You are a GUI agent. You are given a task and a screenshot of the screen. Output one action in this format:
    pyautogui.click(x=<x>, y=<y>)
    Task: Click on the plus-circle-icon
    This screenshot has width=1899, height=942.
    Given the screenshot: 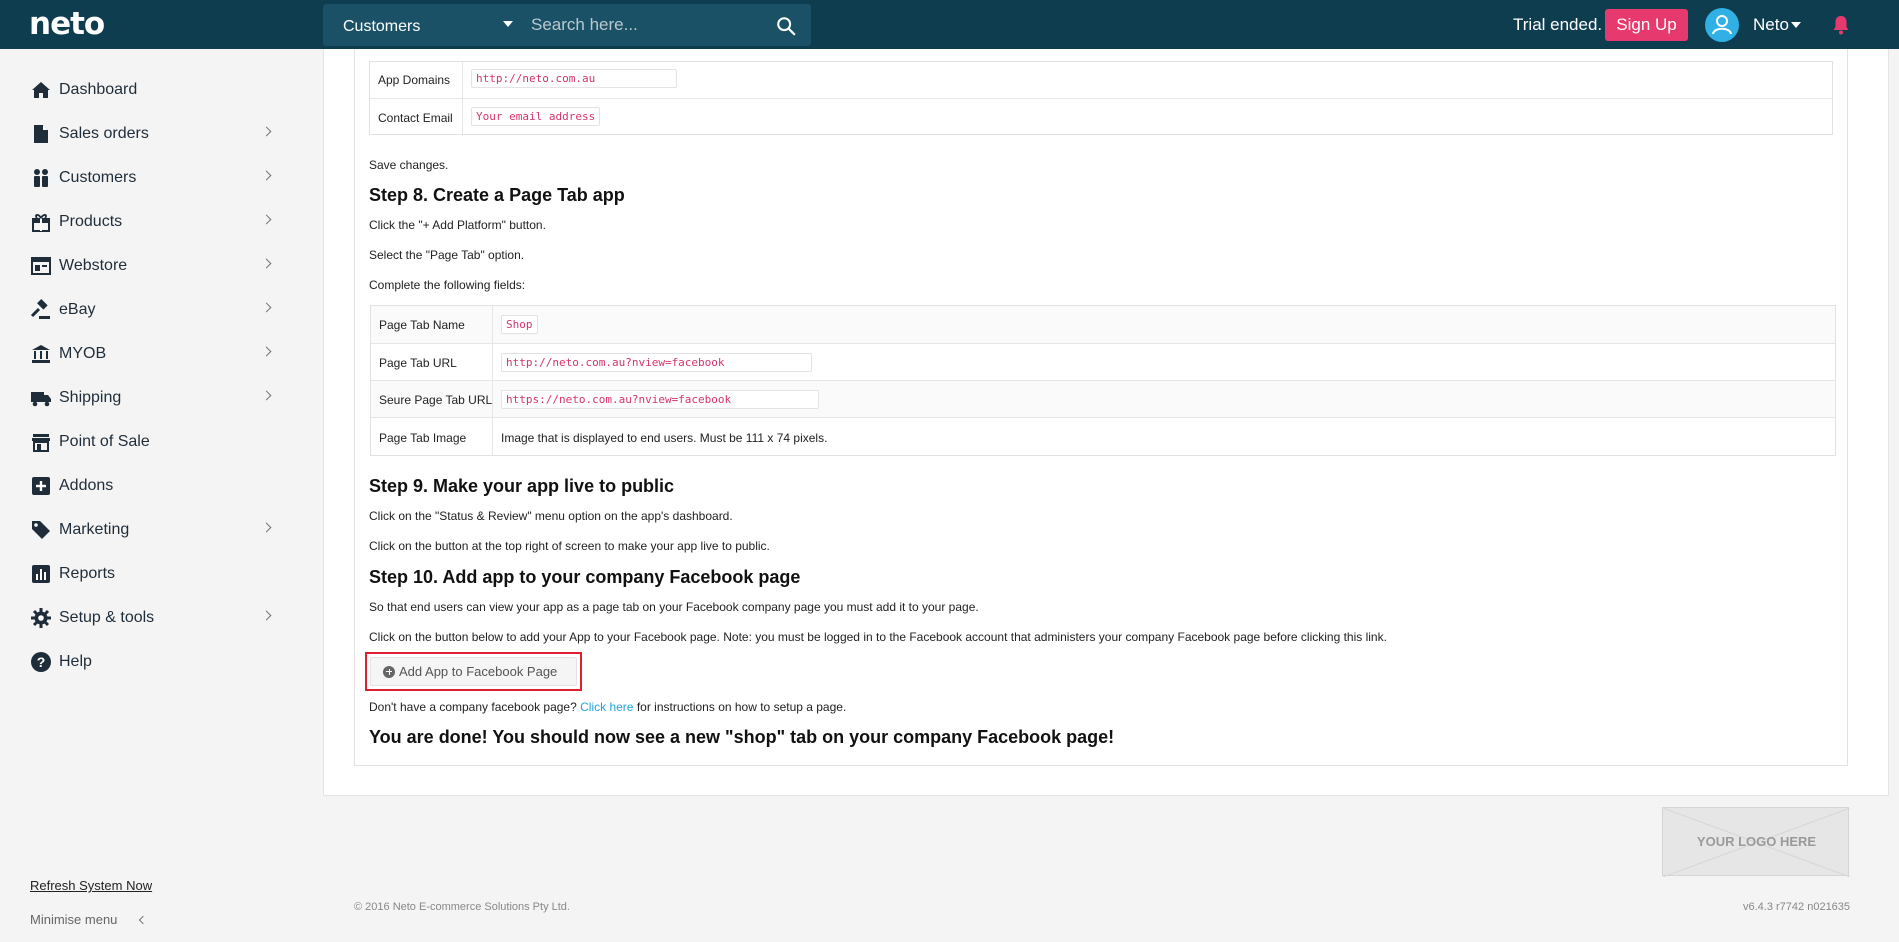 What is the action you would take?
    pyautogui.click(x=389, y=671)
    